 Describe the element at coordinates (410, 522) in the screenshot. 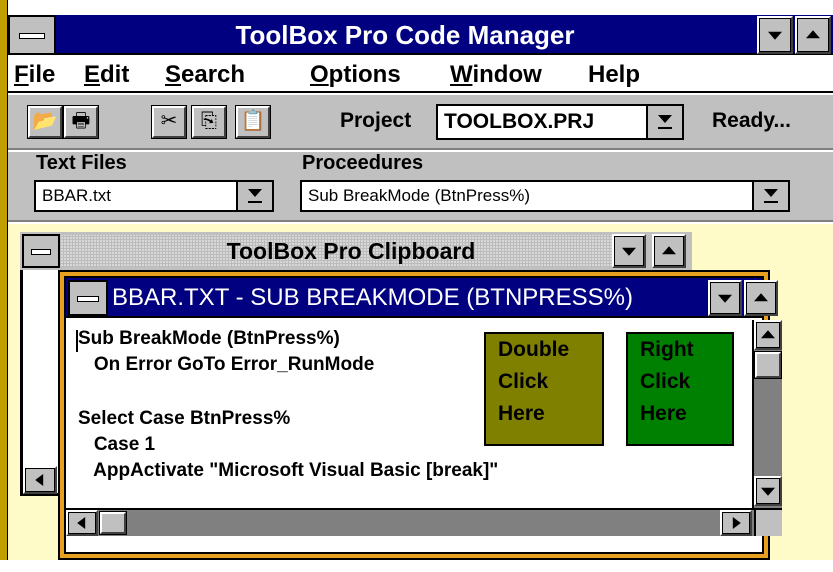

I see `editor-horizontal-scrollbar` at that location.